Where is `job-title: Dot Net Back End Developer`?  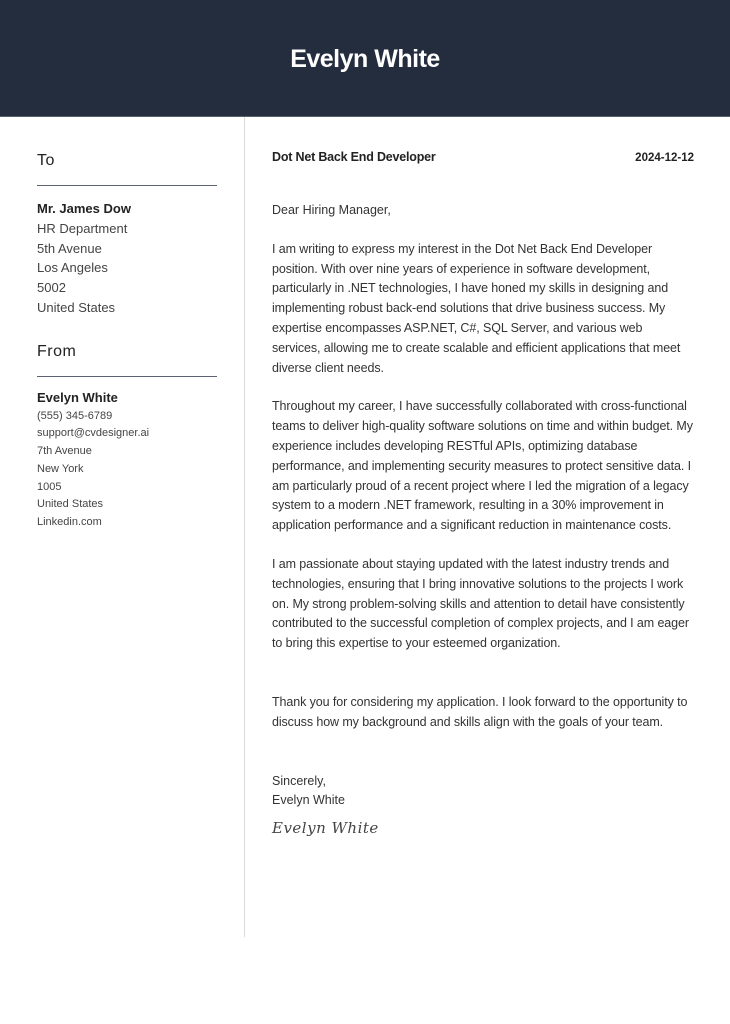 job-title: Dot Net Back End Developer is located at coordinates (354, 157).